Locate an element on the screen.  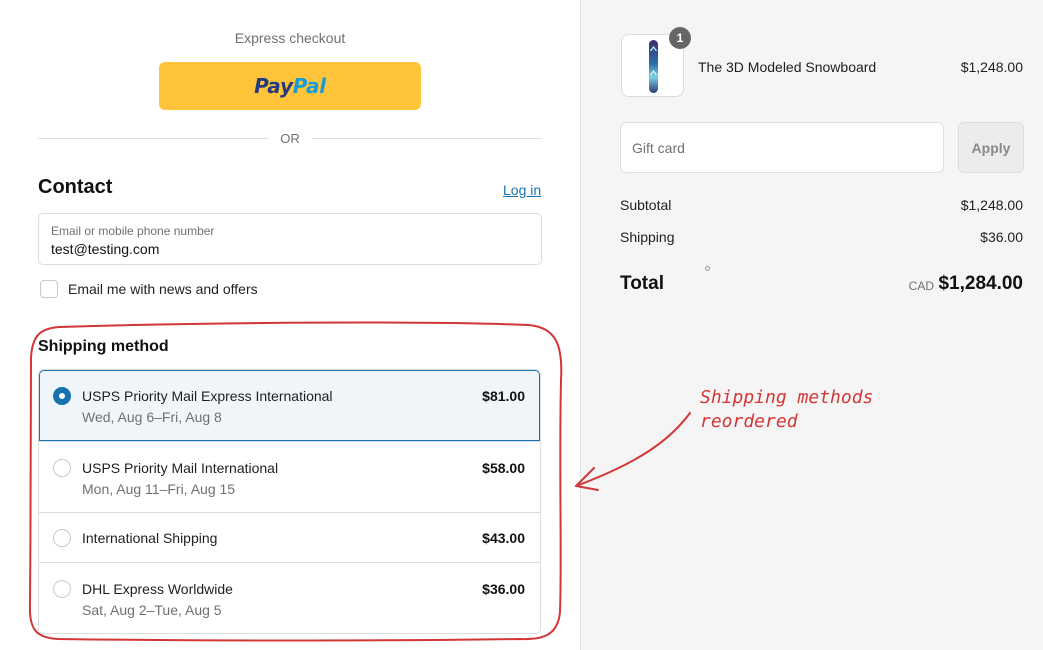
subtotal-label: Subtotal is located at coordinates (646, 205).